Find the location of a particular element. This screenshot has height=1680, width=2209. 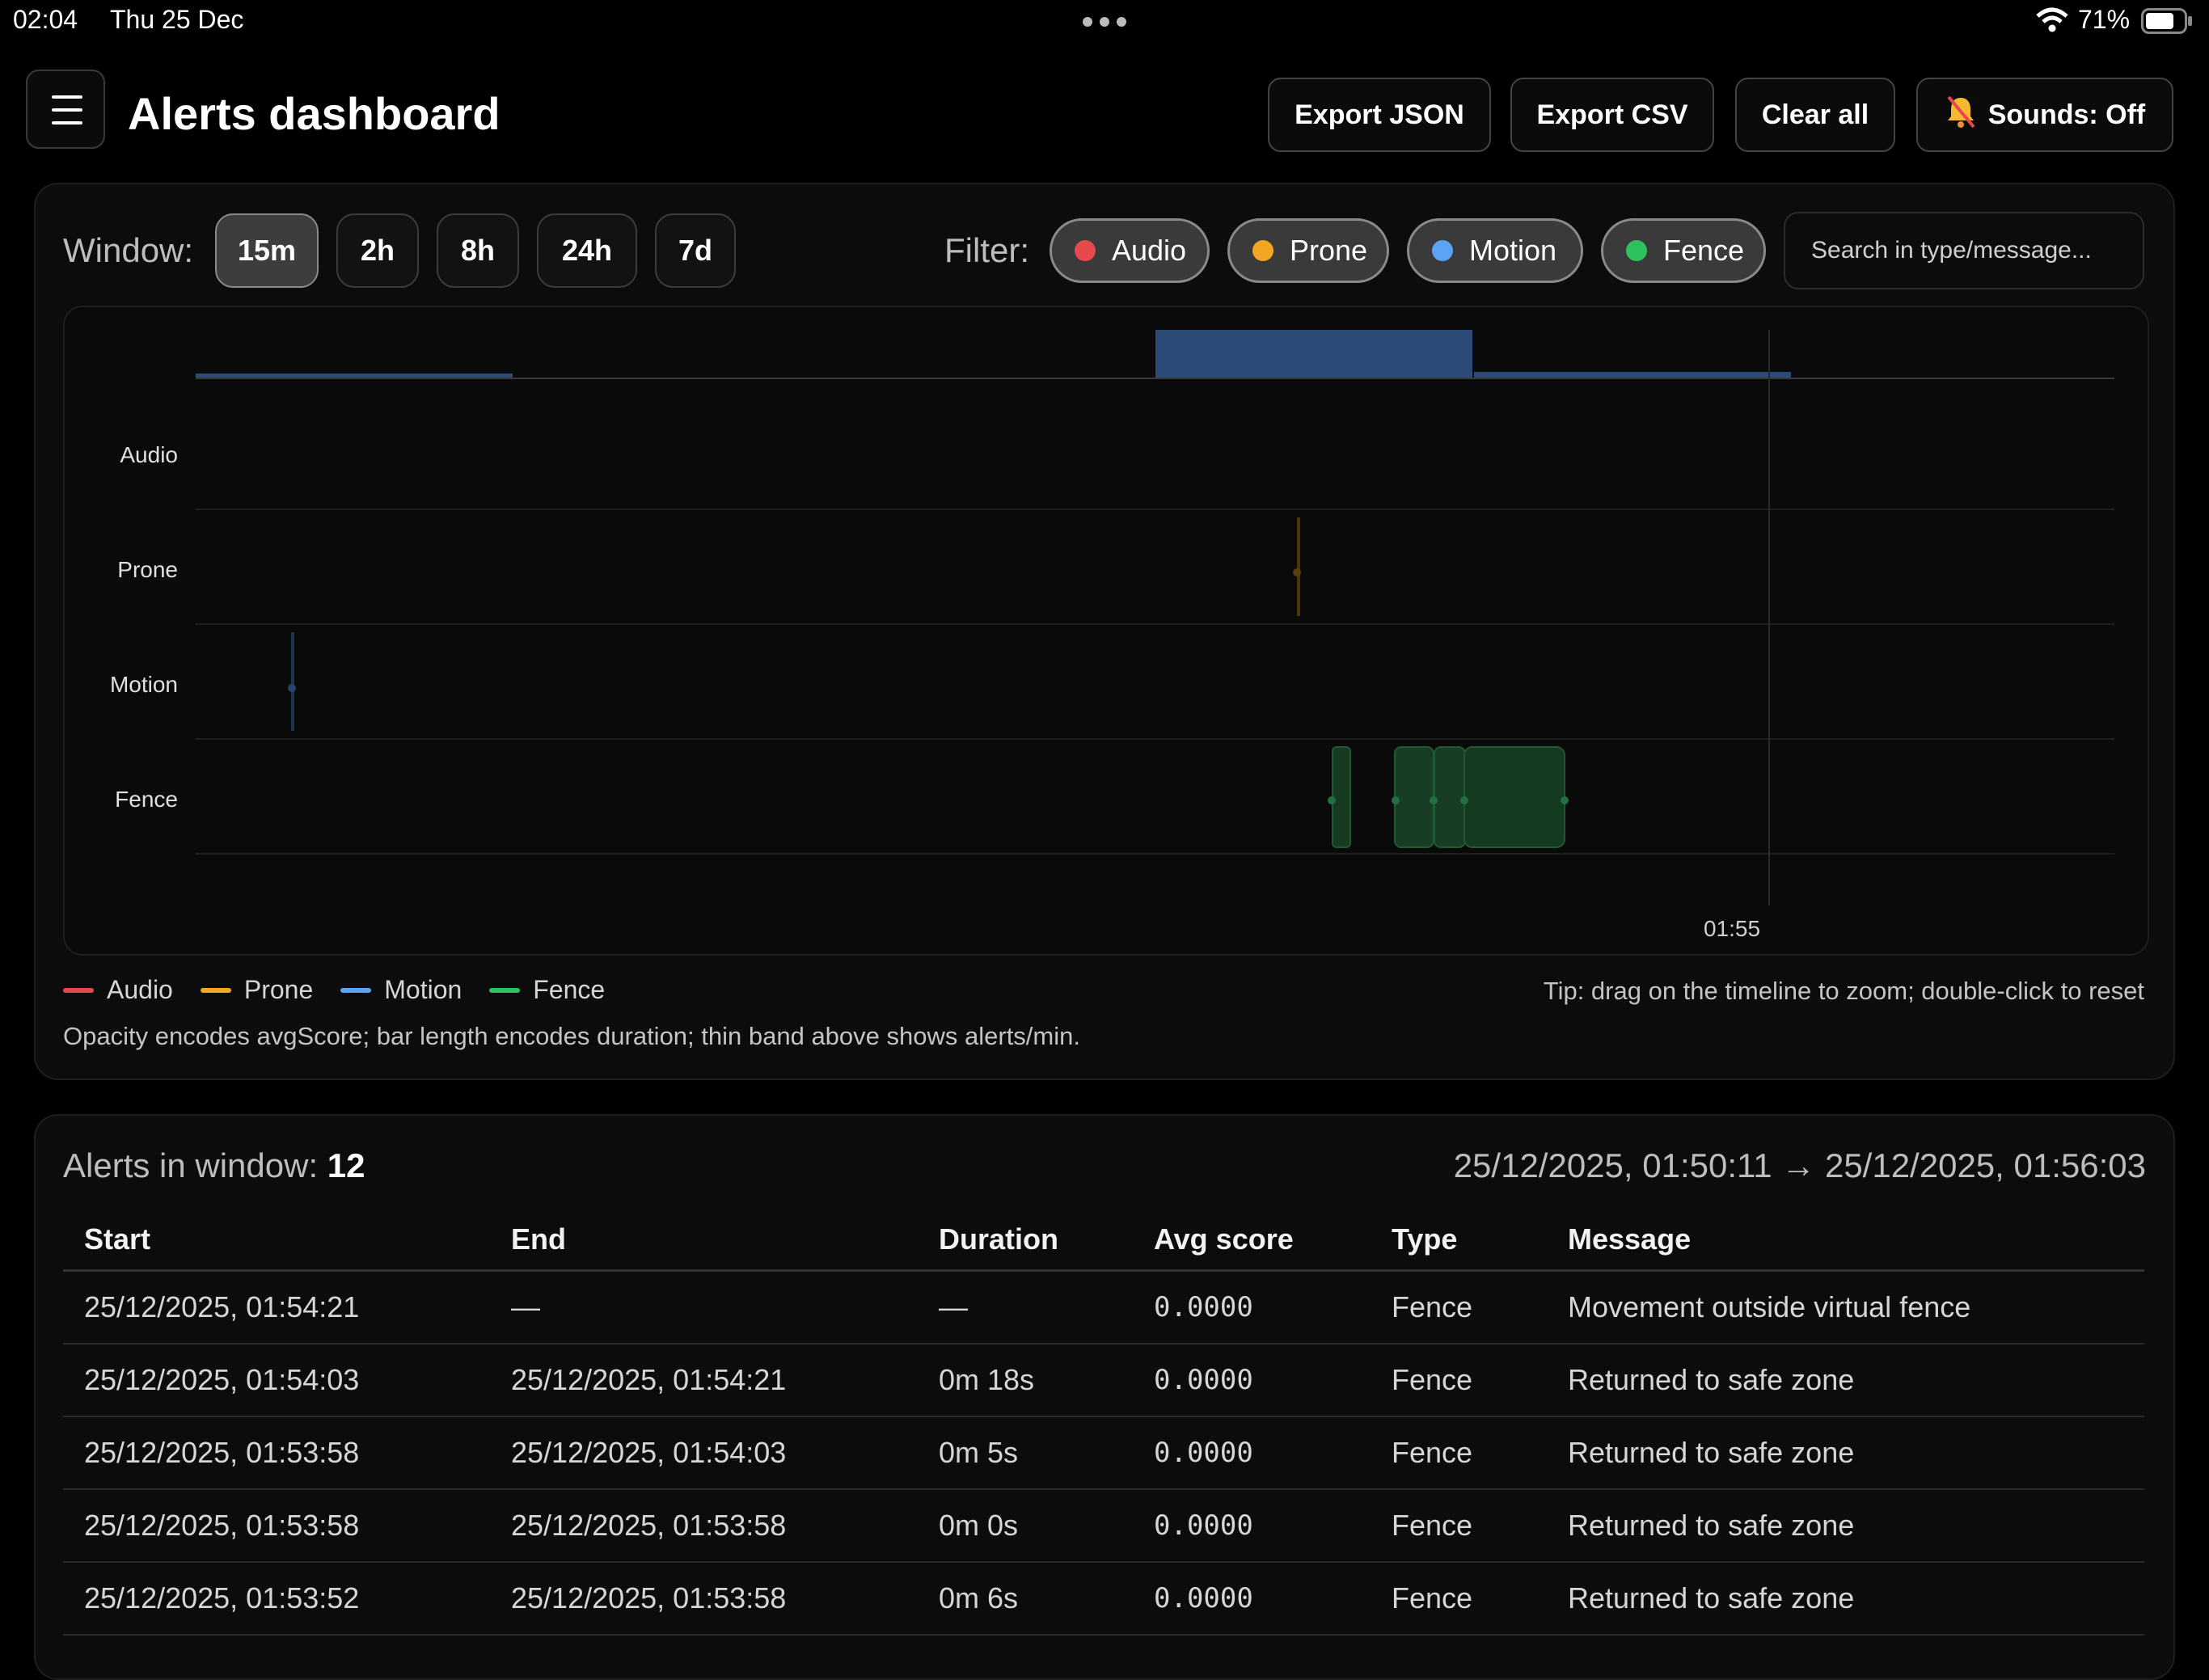

filter-chip-fence: Fence is located at coordinates (1684, 250).